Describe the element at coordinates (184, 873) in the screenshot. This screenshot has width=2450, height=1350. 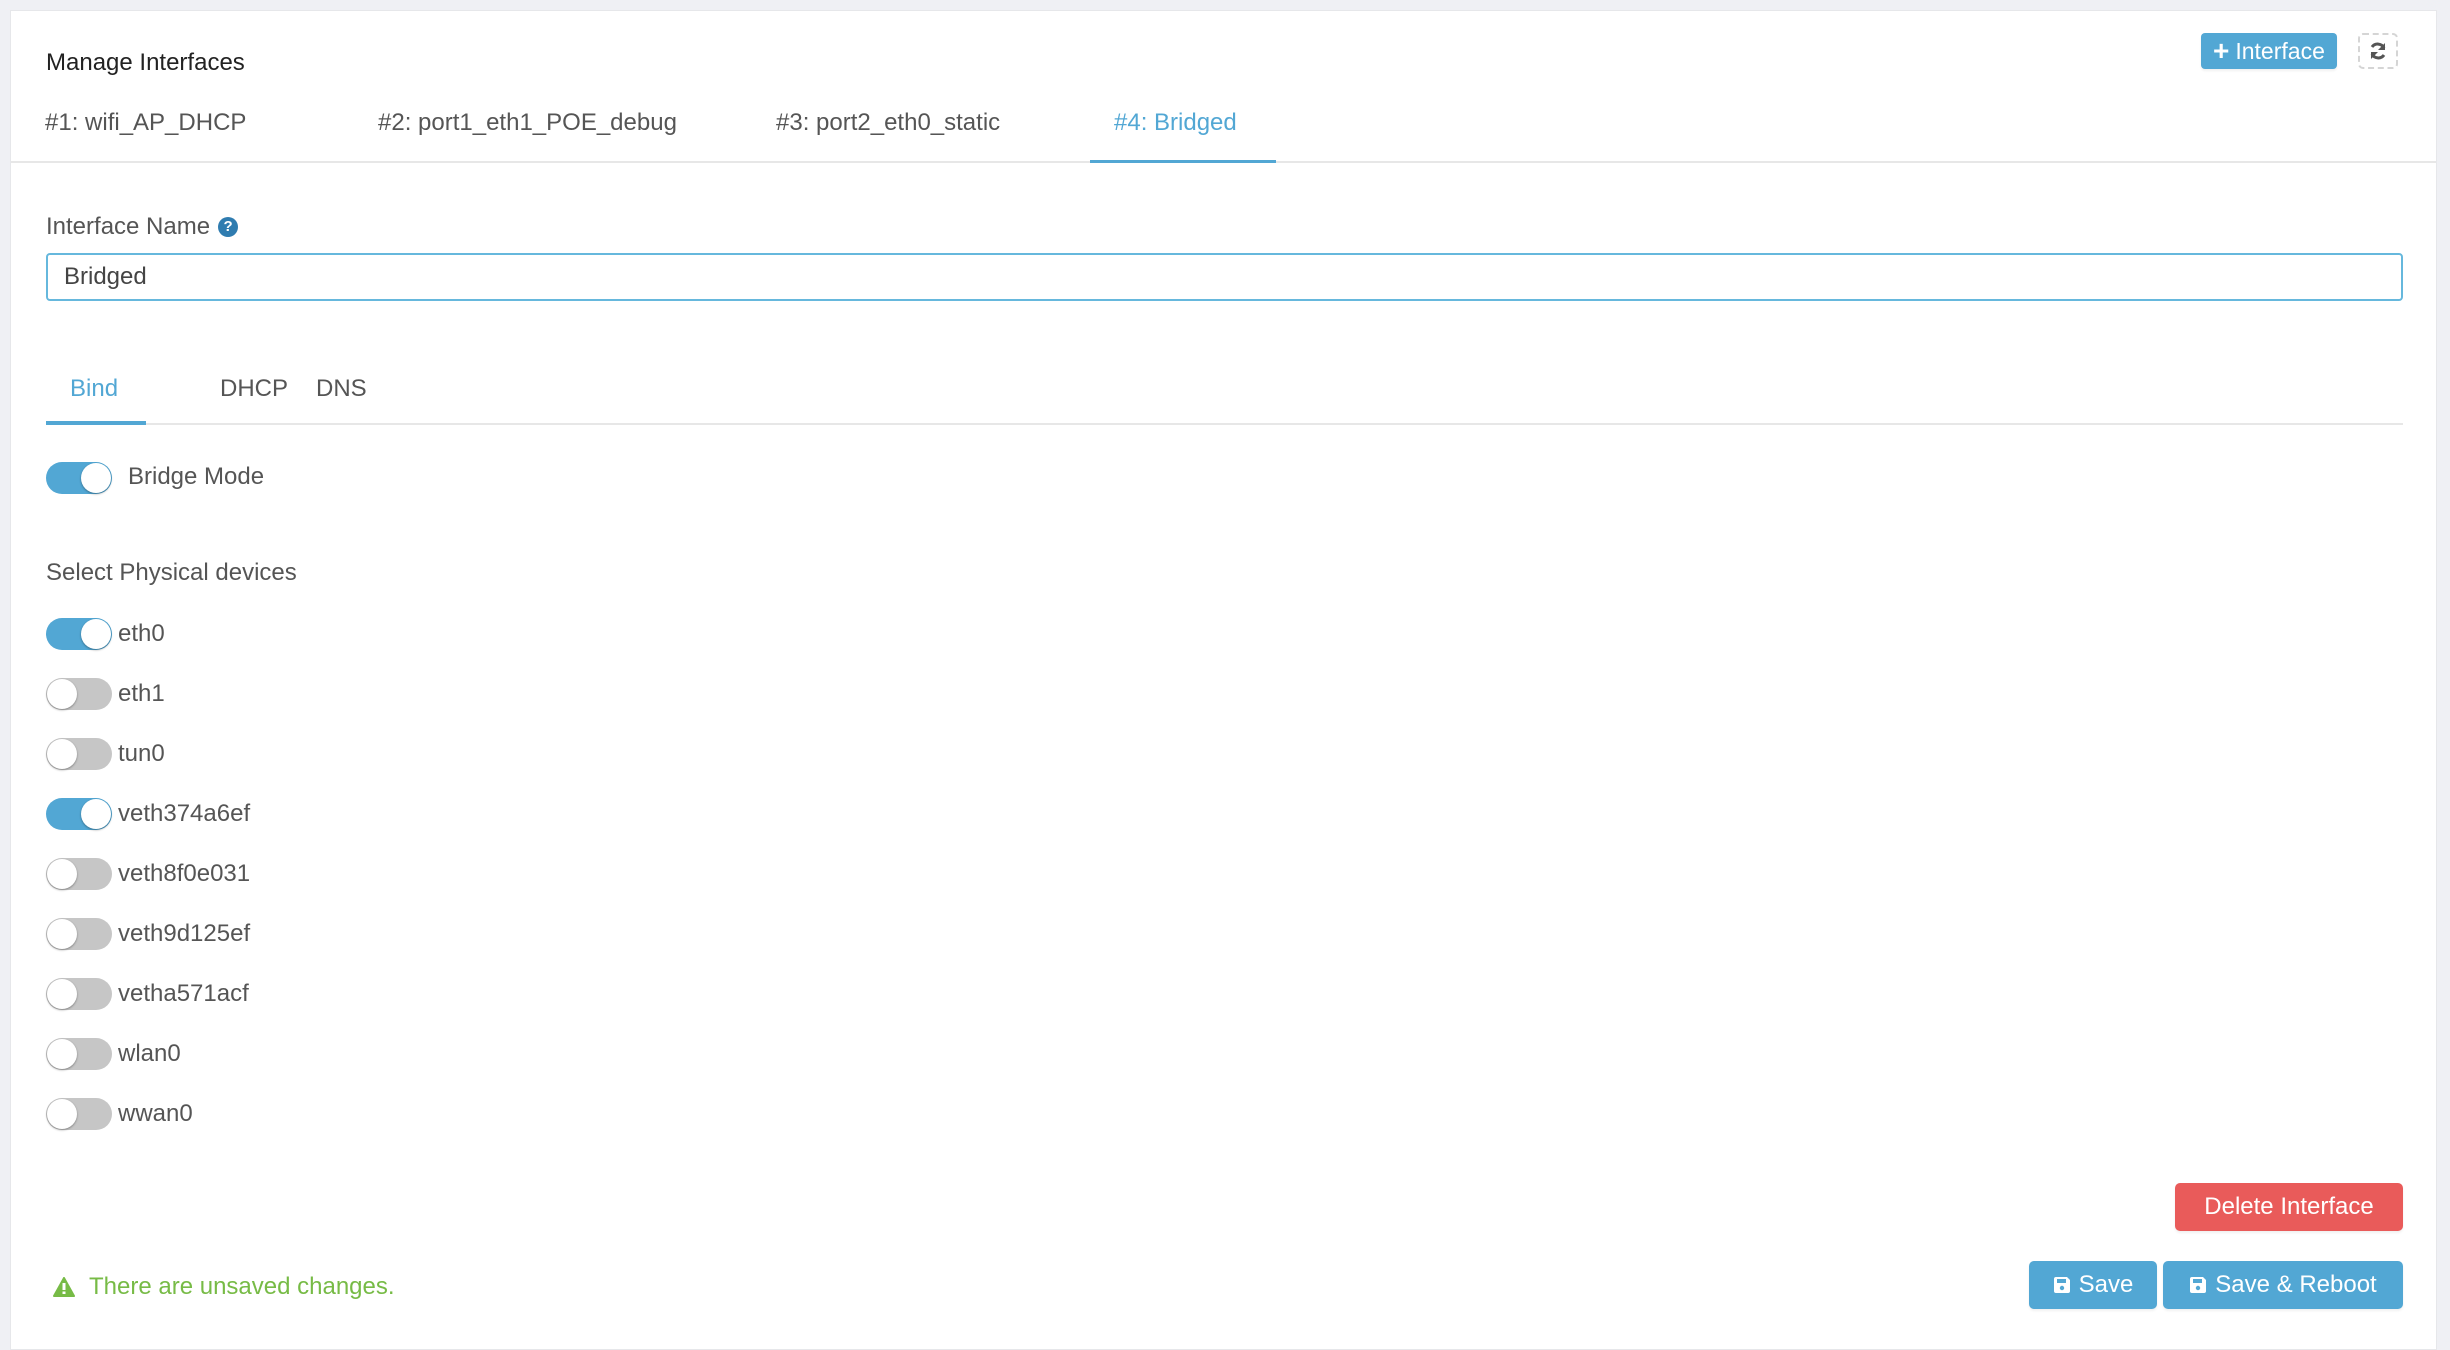
I see `device-name: veth8f0e031` at that location.